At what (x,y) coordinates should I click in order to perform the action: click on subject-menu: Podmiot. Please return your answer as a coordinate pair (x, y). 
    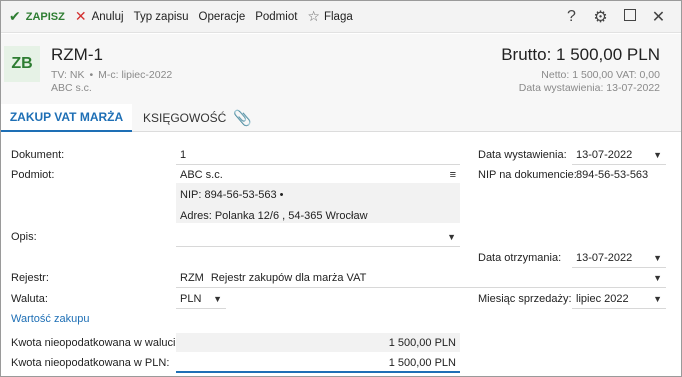
    Looking at the image, I should click on (276, 17).